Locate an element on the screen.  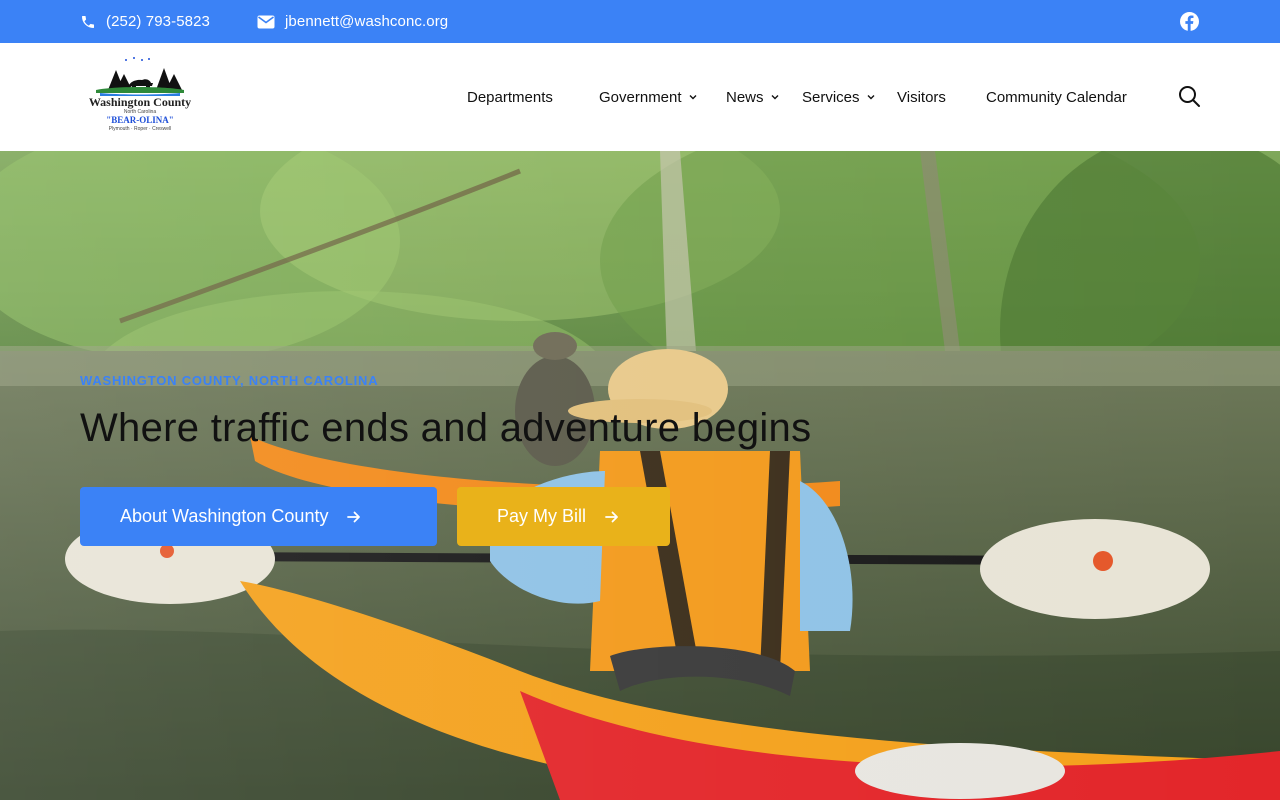
nav-news: News is located at coordinates (753, 97).